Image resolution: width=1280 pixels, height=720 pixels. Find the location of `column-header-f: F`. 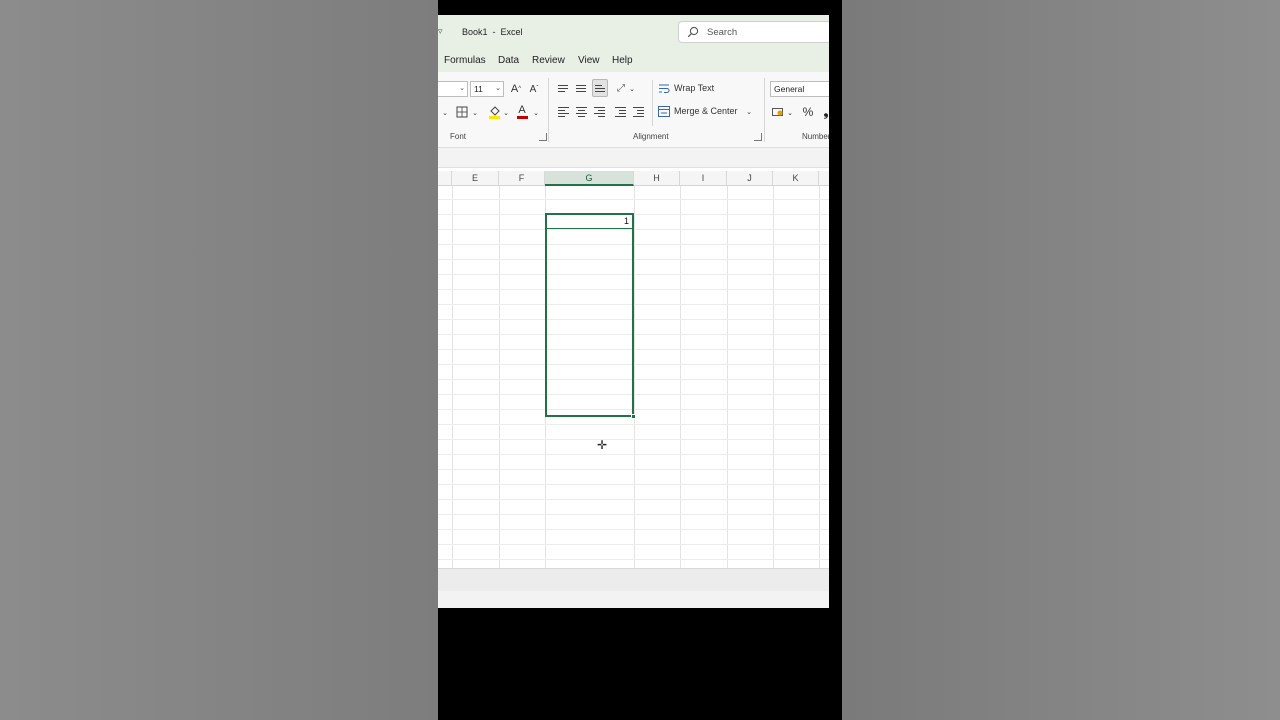

column-header-f: F is located at coordinates (522, 178).